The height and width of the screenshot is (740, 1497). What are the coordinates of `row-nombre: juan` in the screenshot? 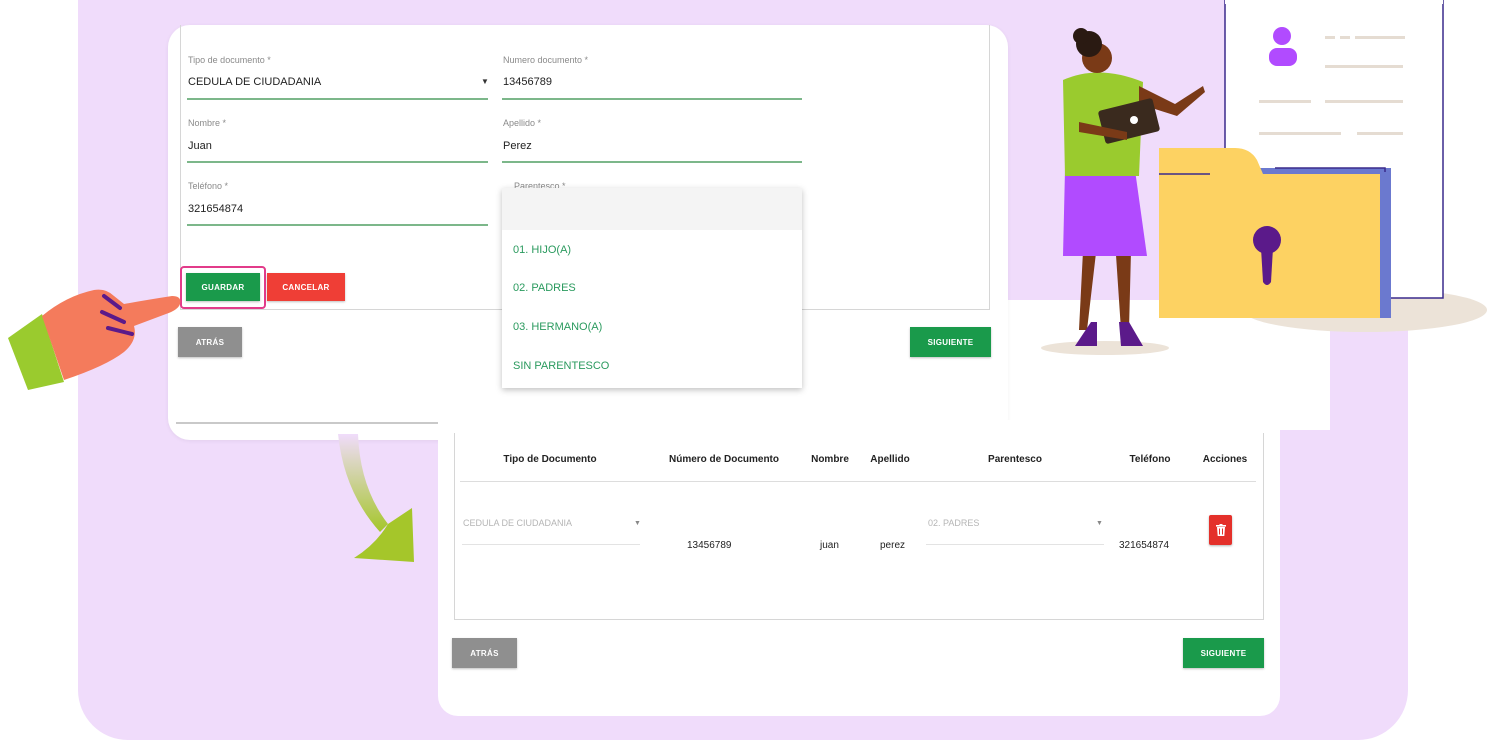 It's located at (829, 545).